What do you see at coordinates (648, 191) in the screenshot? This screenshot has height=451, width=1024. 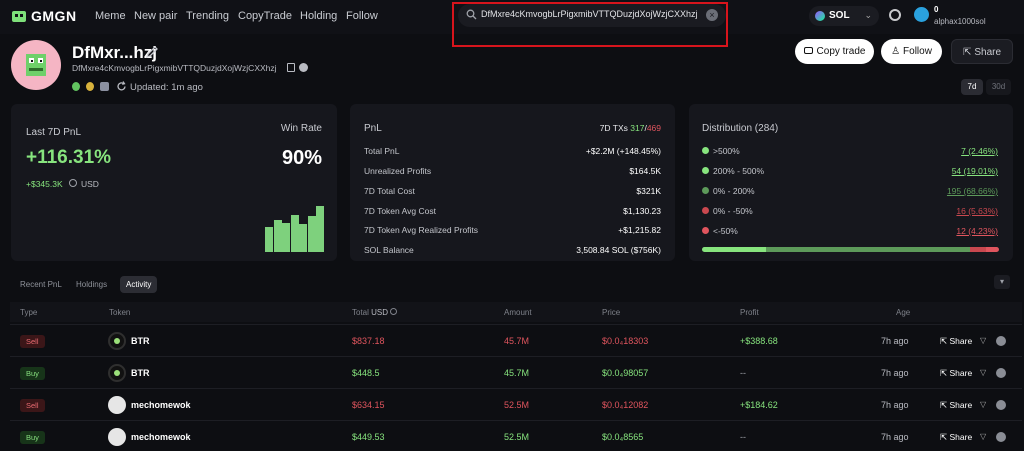 I see `stat-value-total-cost: $321K` at bounding box center [648, 191].